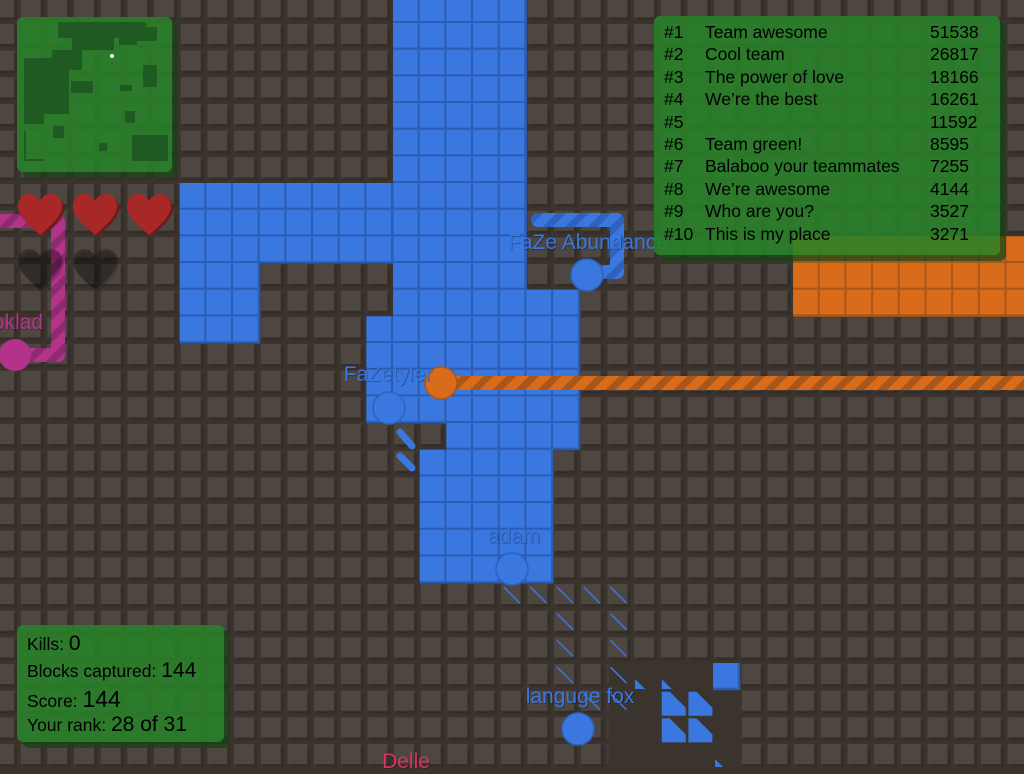  What do you see at coordinates (827, 167) in the screenshot?
I see `leaderboard-row: #7 Balaboo your teammates 7255` at bounding box center [827, 167].